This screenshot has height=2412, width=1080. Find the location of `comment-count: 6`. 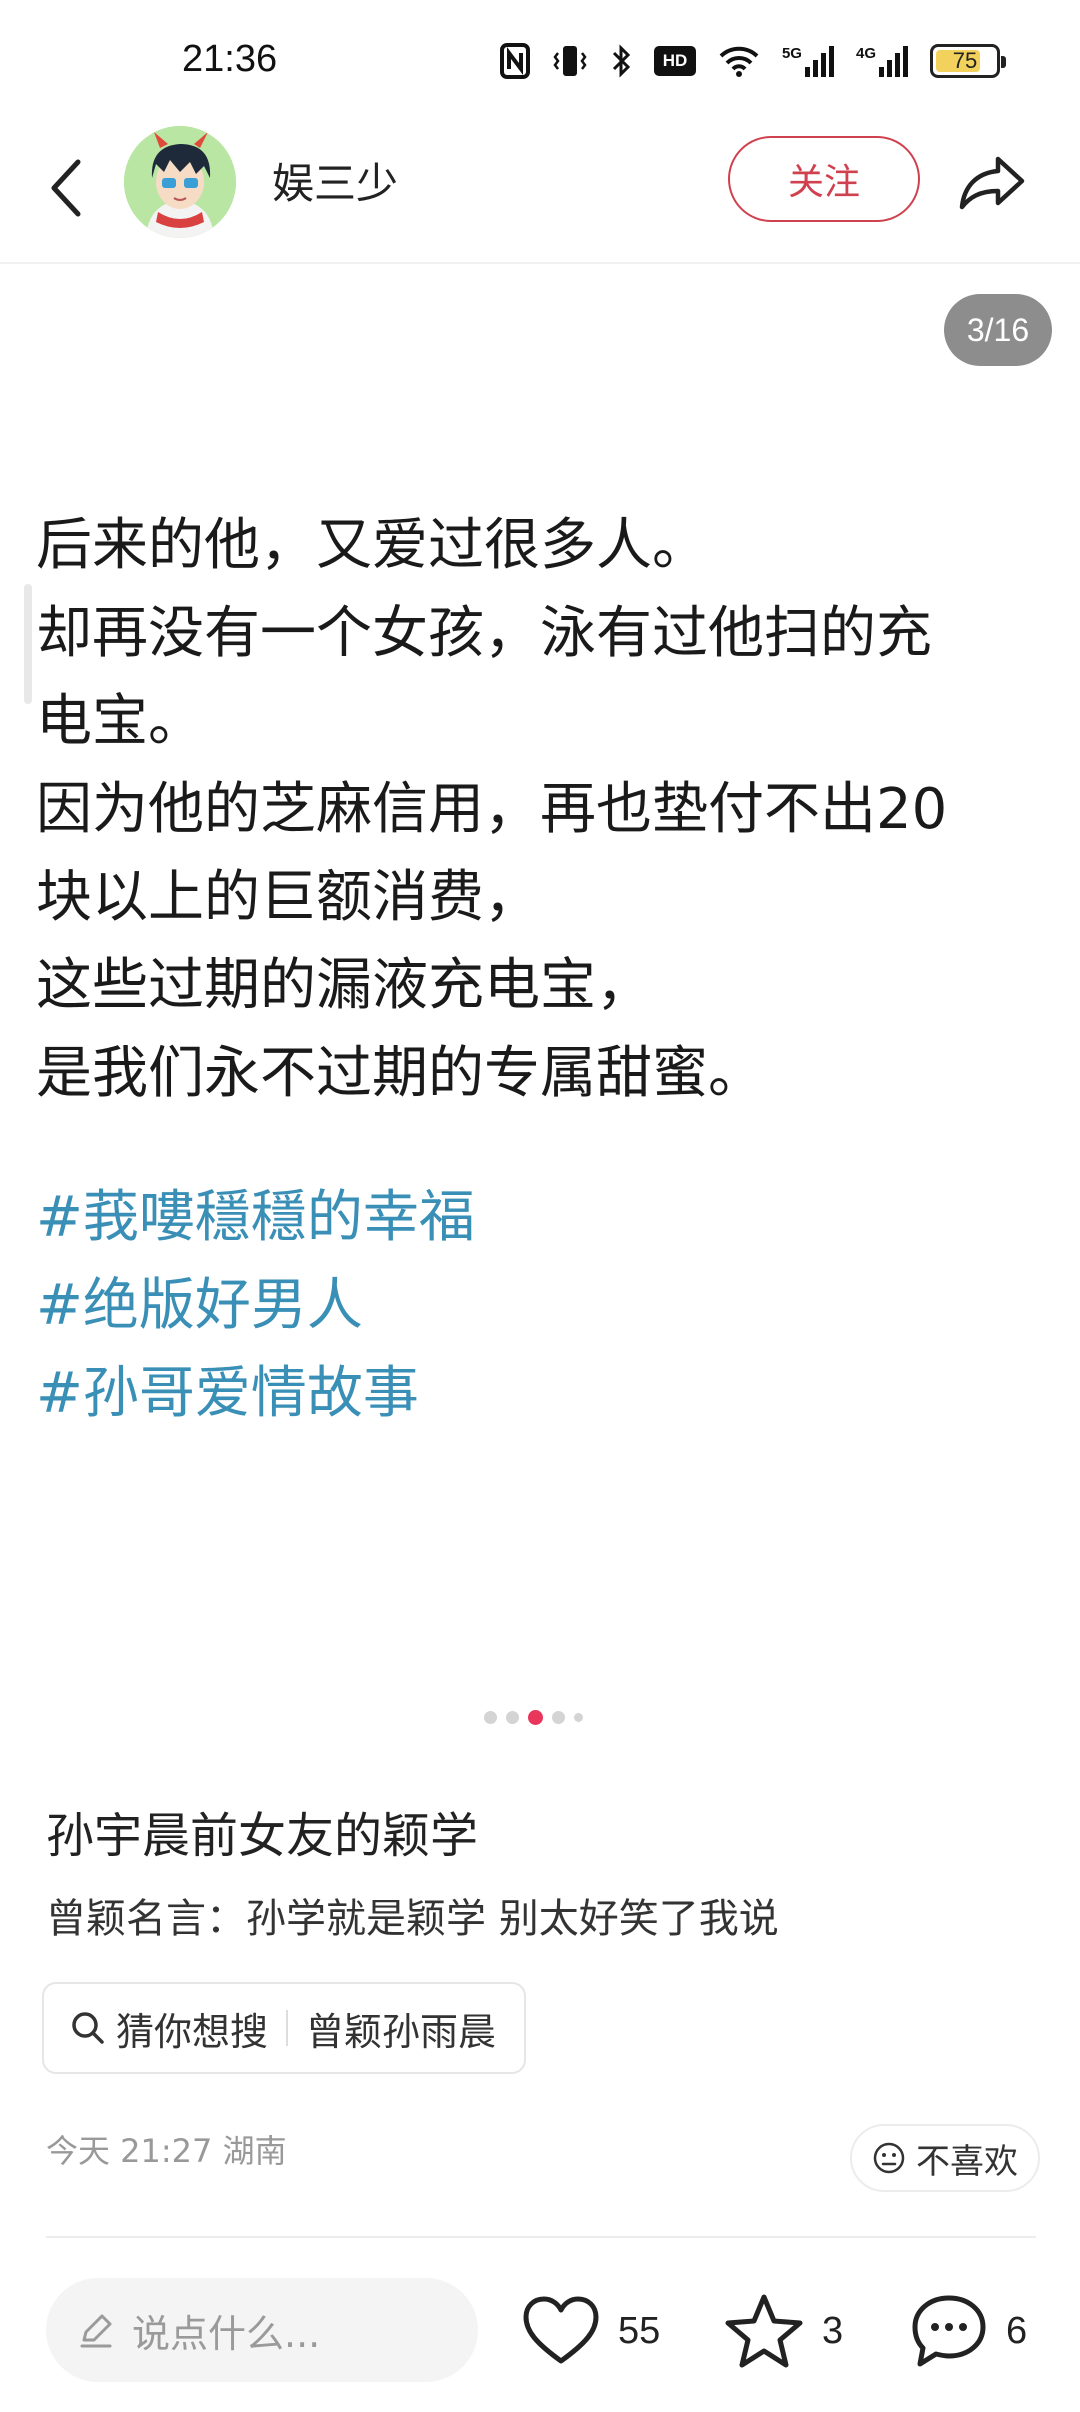

comment-count: 6 is located at coordinates (1017, 2330).